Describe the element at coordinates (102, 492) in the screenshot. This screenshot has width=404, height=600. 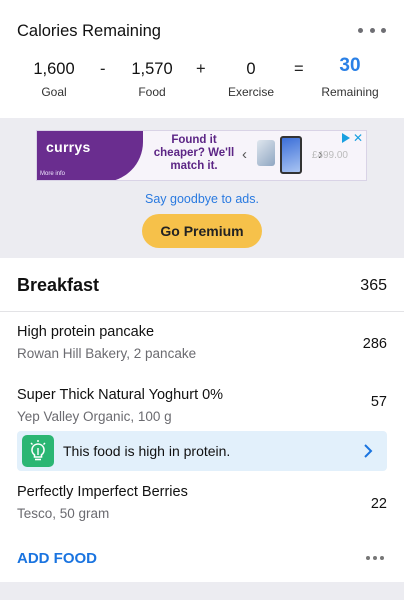
I see `food-name: Perfectly Imperfect Berries` at that location.